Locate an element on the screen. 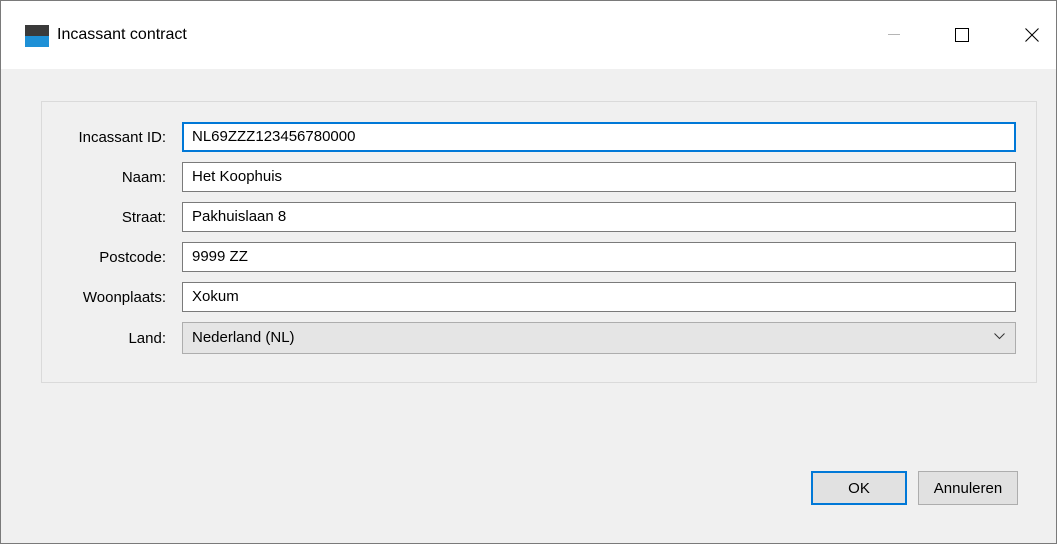  title-bar: Incassant contract is located at coordinates (528, 35).